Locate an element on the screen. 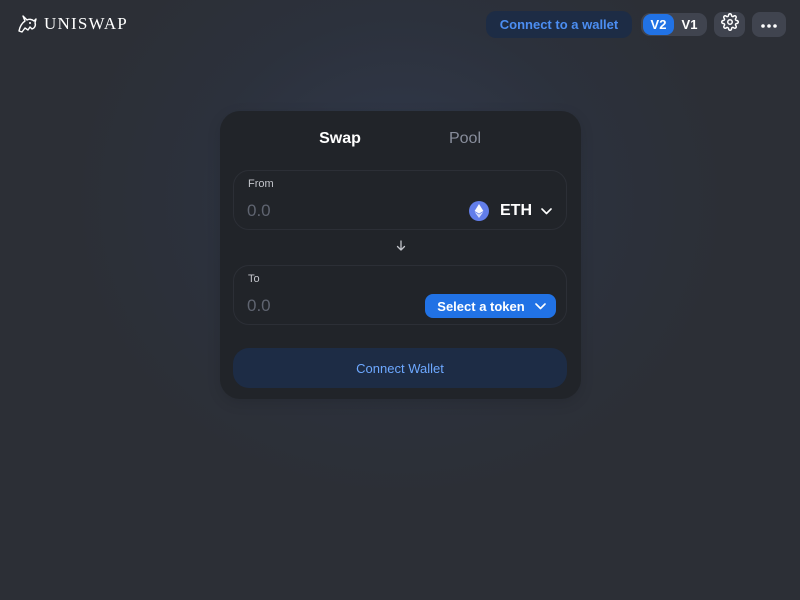 The image size is (800, 600). select-token-label: Select a token is located at coordinates (481, 306).